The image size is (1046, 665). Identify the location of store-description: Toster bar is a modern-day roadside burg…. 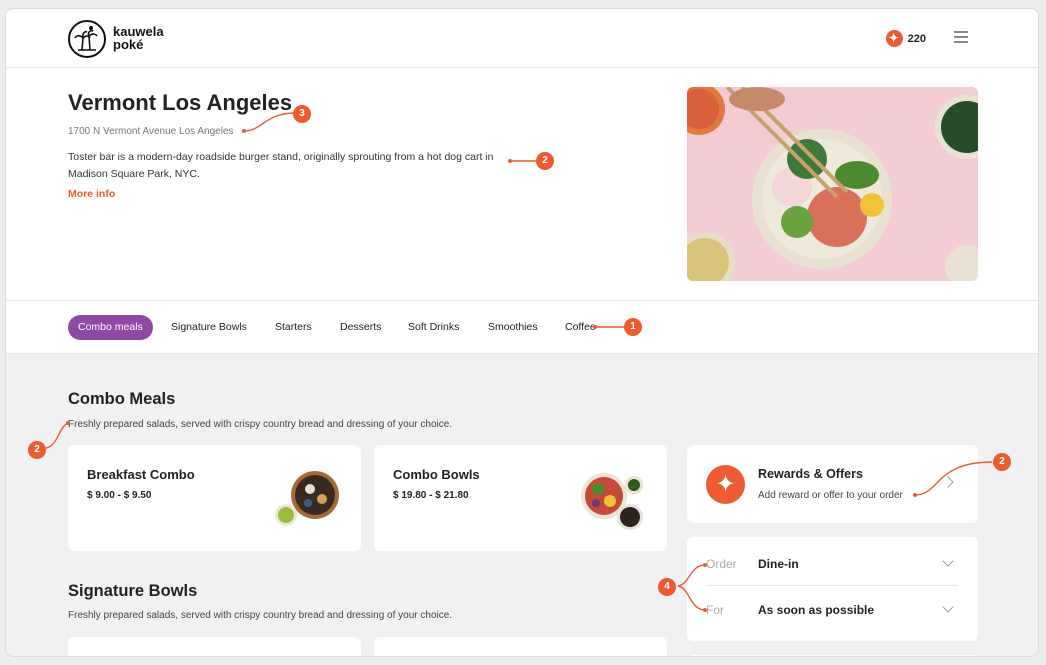
(281, 165).